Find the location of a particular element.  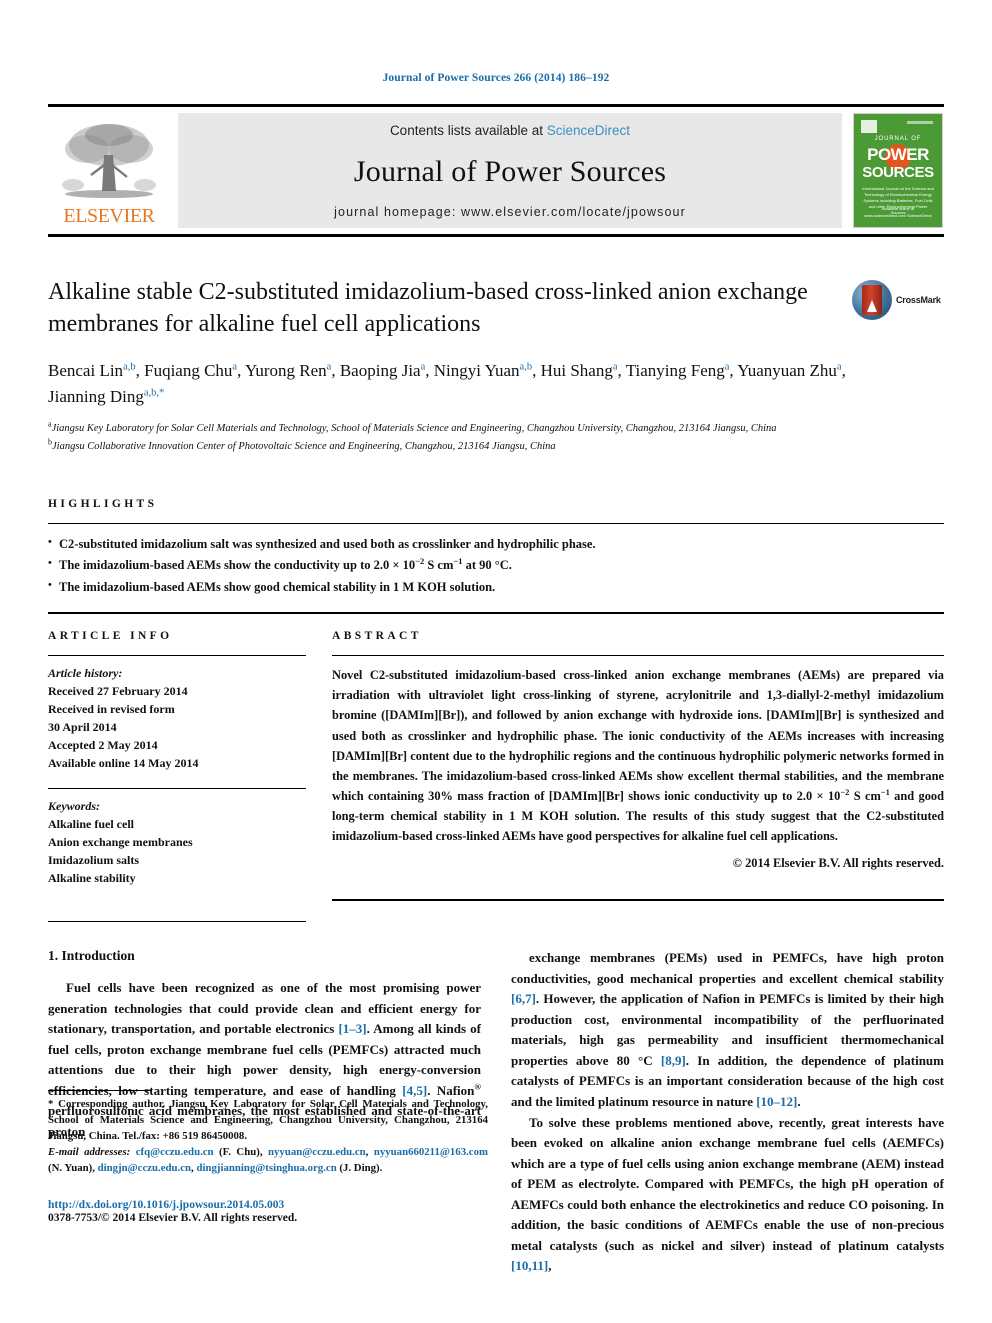

article-history-row: Received in revised form is located at coordinates (111, 709).